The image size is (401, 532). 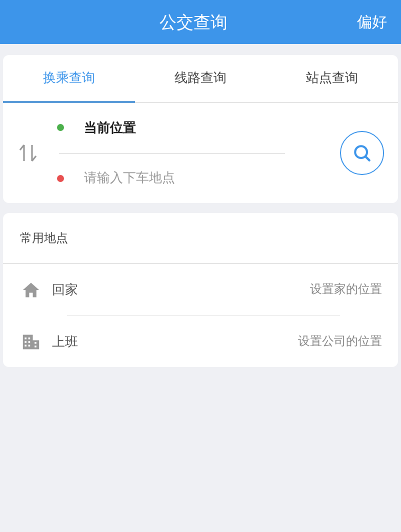 What do you see at coordinates (194, 23) in the screenshot?
I see `page-title: 公交查询` at bounding box center [194, 23].